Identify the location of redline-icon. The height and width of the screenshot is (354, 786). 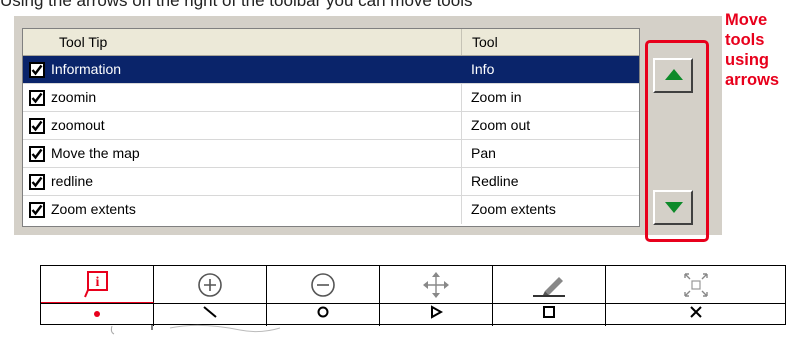
(549, 286).